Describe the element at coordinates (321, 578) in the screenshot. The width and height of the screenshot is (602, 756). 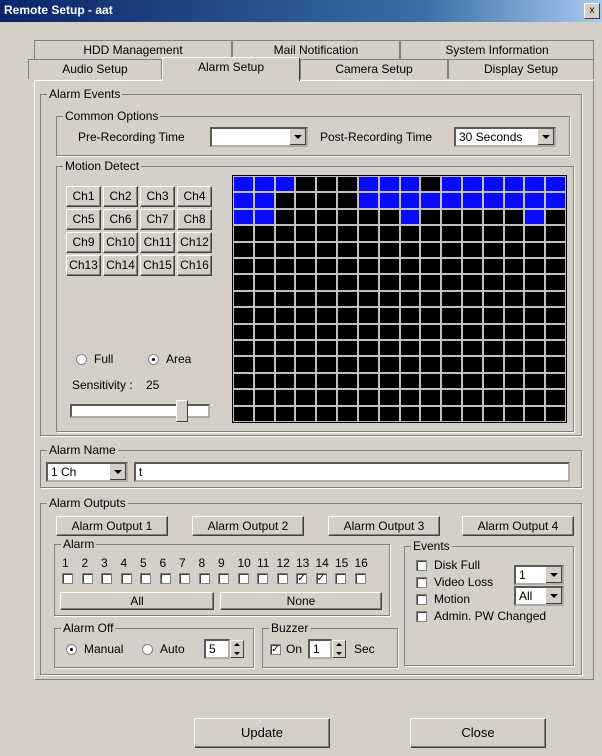
I see `alarm-checkbox-14: ✓` at that location.